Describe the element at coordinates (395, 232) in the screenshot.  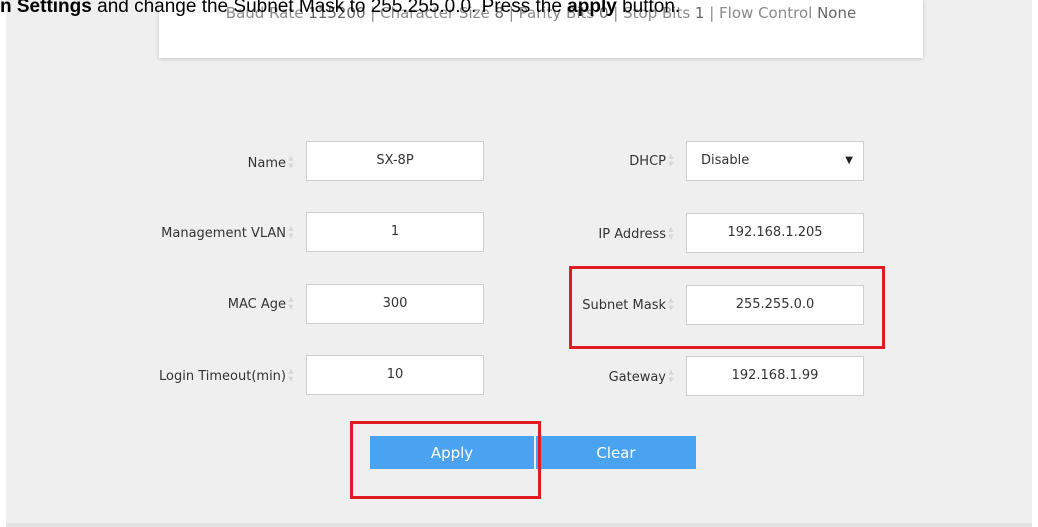
I see `management-vlan-input: 1` at that location.